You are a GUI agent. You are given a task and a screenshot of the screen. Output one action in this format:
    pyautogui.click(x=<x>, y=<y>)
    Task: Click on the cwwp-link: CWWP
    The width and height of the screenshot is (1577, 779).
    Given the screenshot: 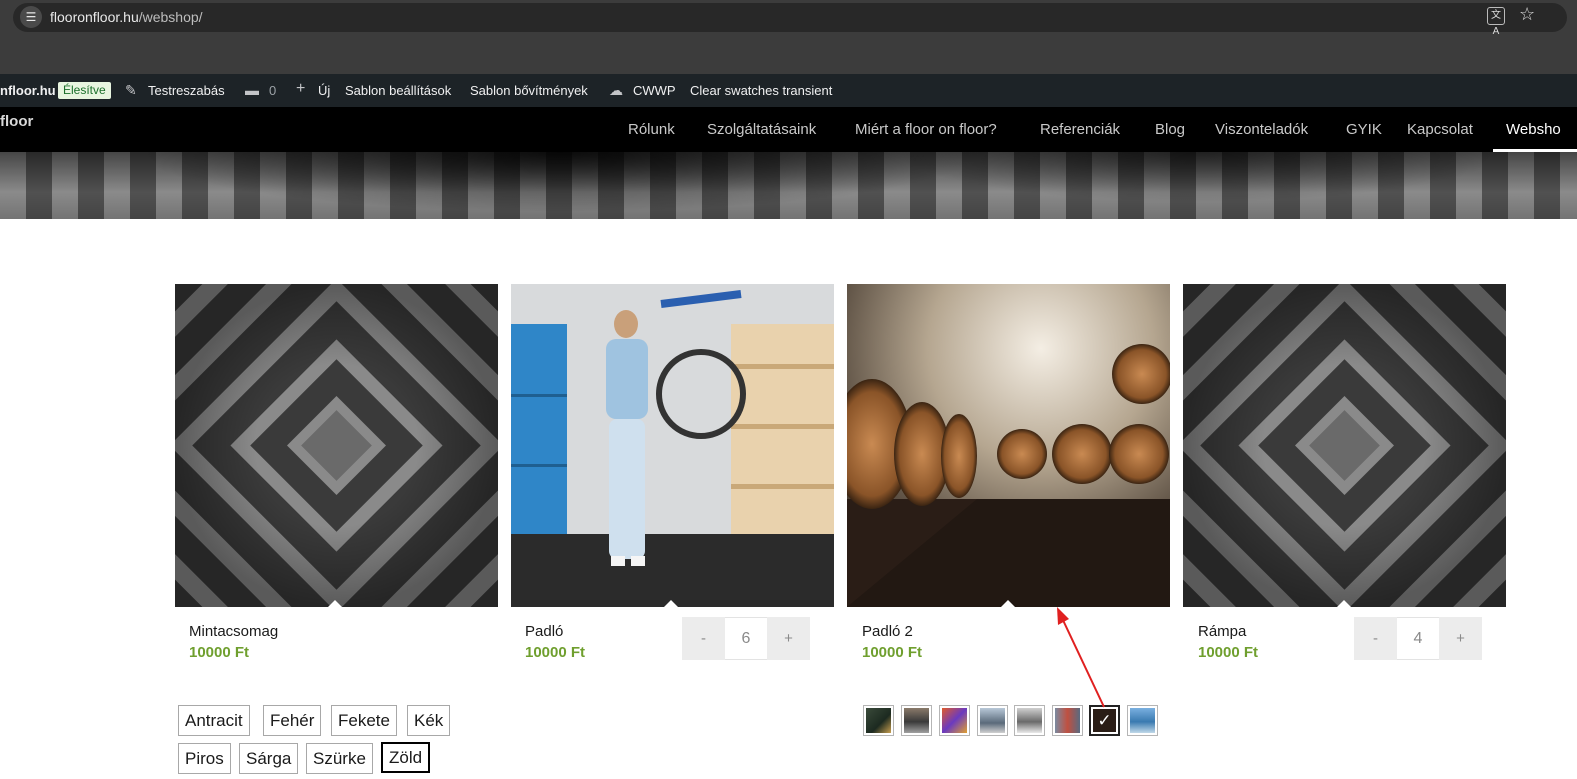 What is the action you would take?
    pyautogui.click(x=654, y=90)
    